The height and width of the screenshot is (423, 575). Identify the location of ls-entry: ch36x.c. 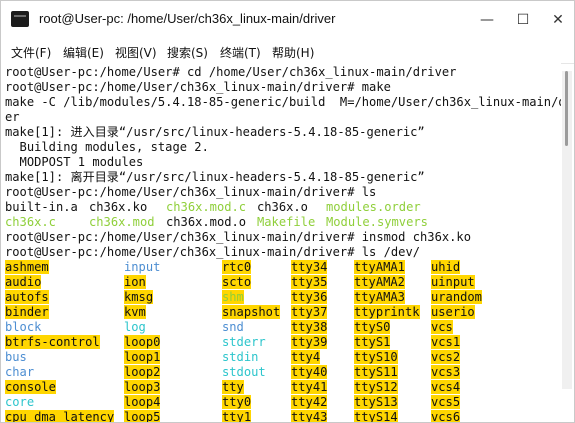
(30, 222).